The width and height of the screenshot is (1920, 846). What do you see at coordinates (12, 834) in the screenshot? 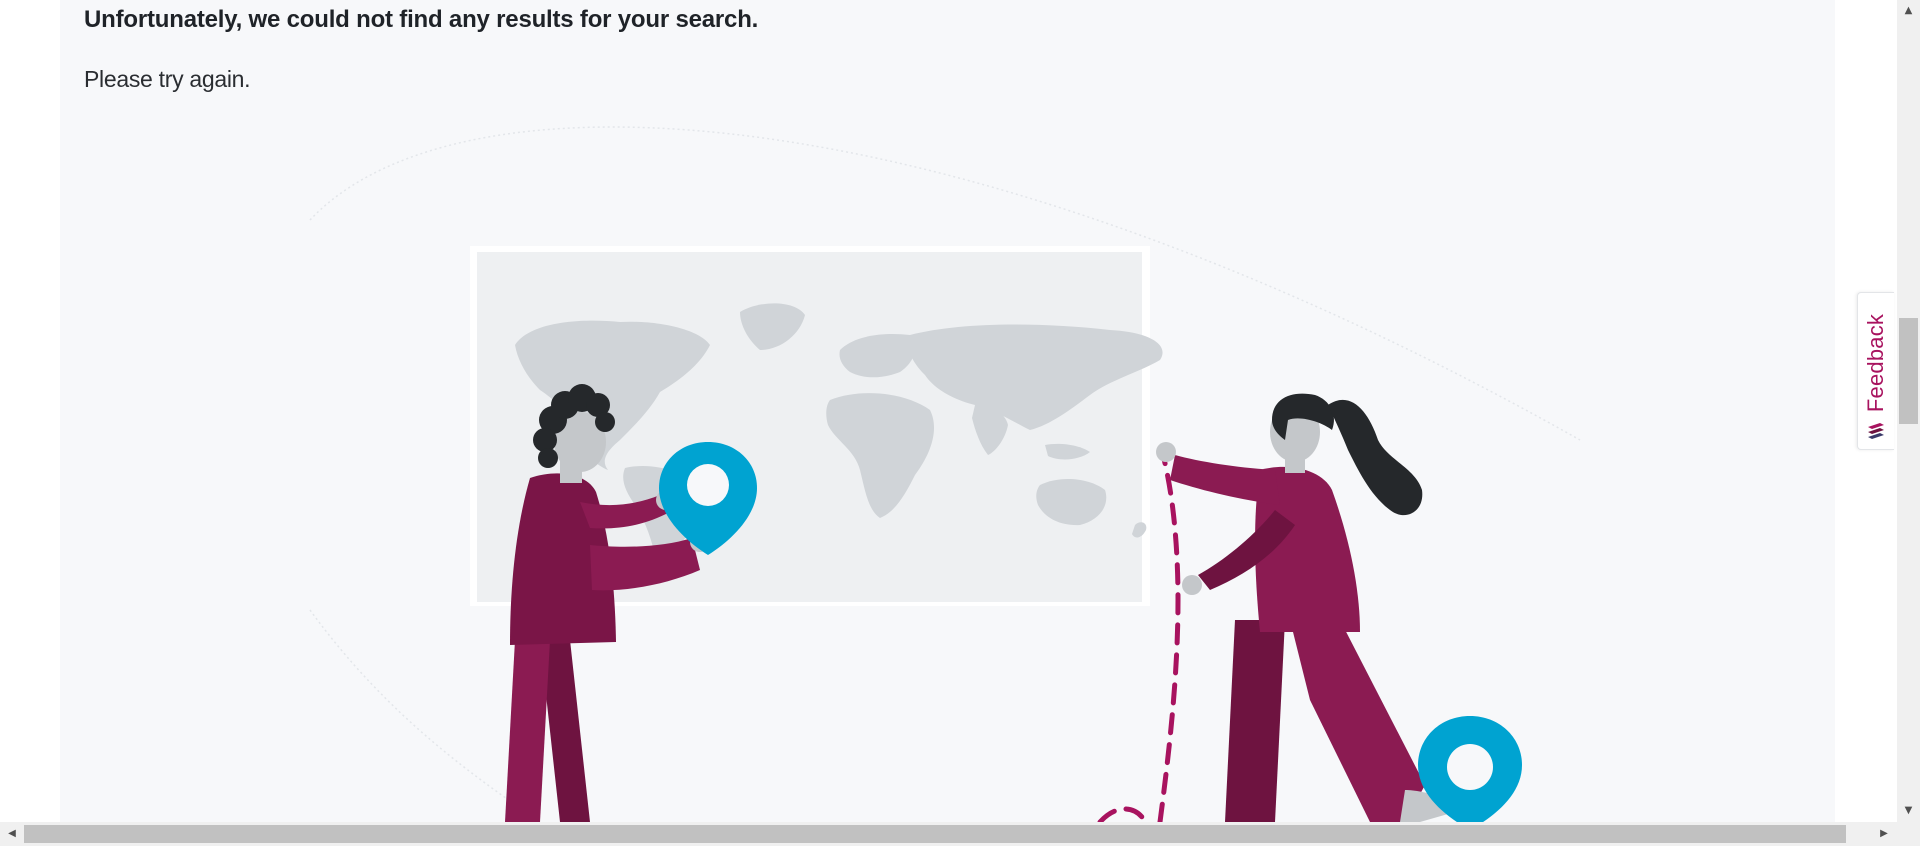
I see `scroll-left-arrow-icon: ◀` at bounding box center [12, 834].